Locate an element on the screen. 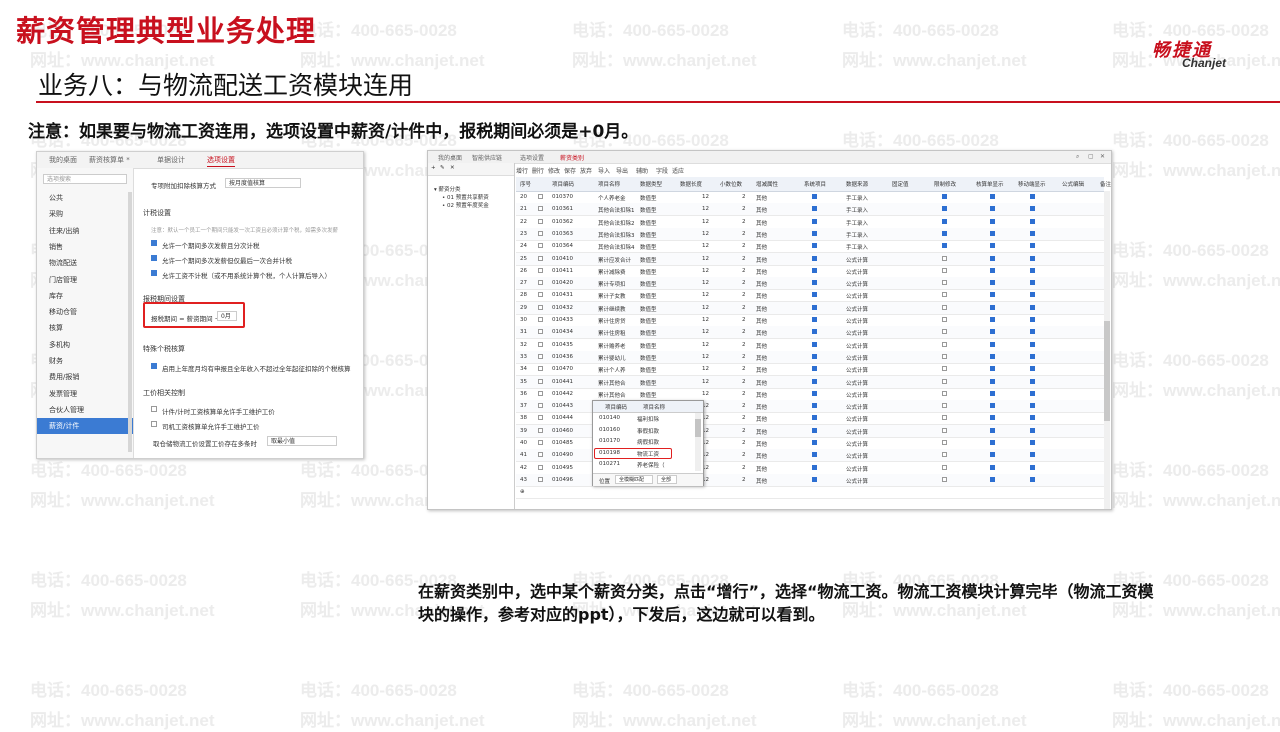 The image size is (1280, 732). sidebar-item: 薪资/计件 is located at coordinates (85, 426).